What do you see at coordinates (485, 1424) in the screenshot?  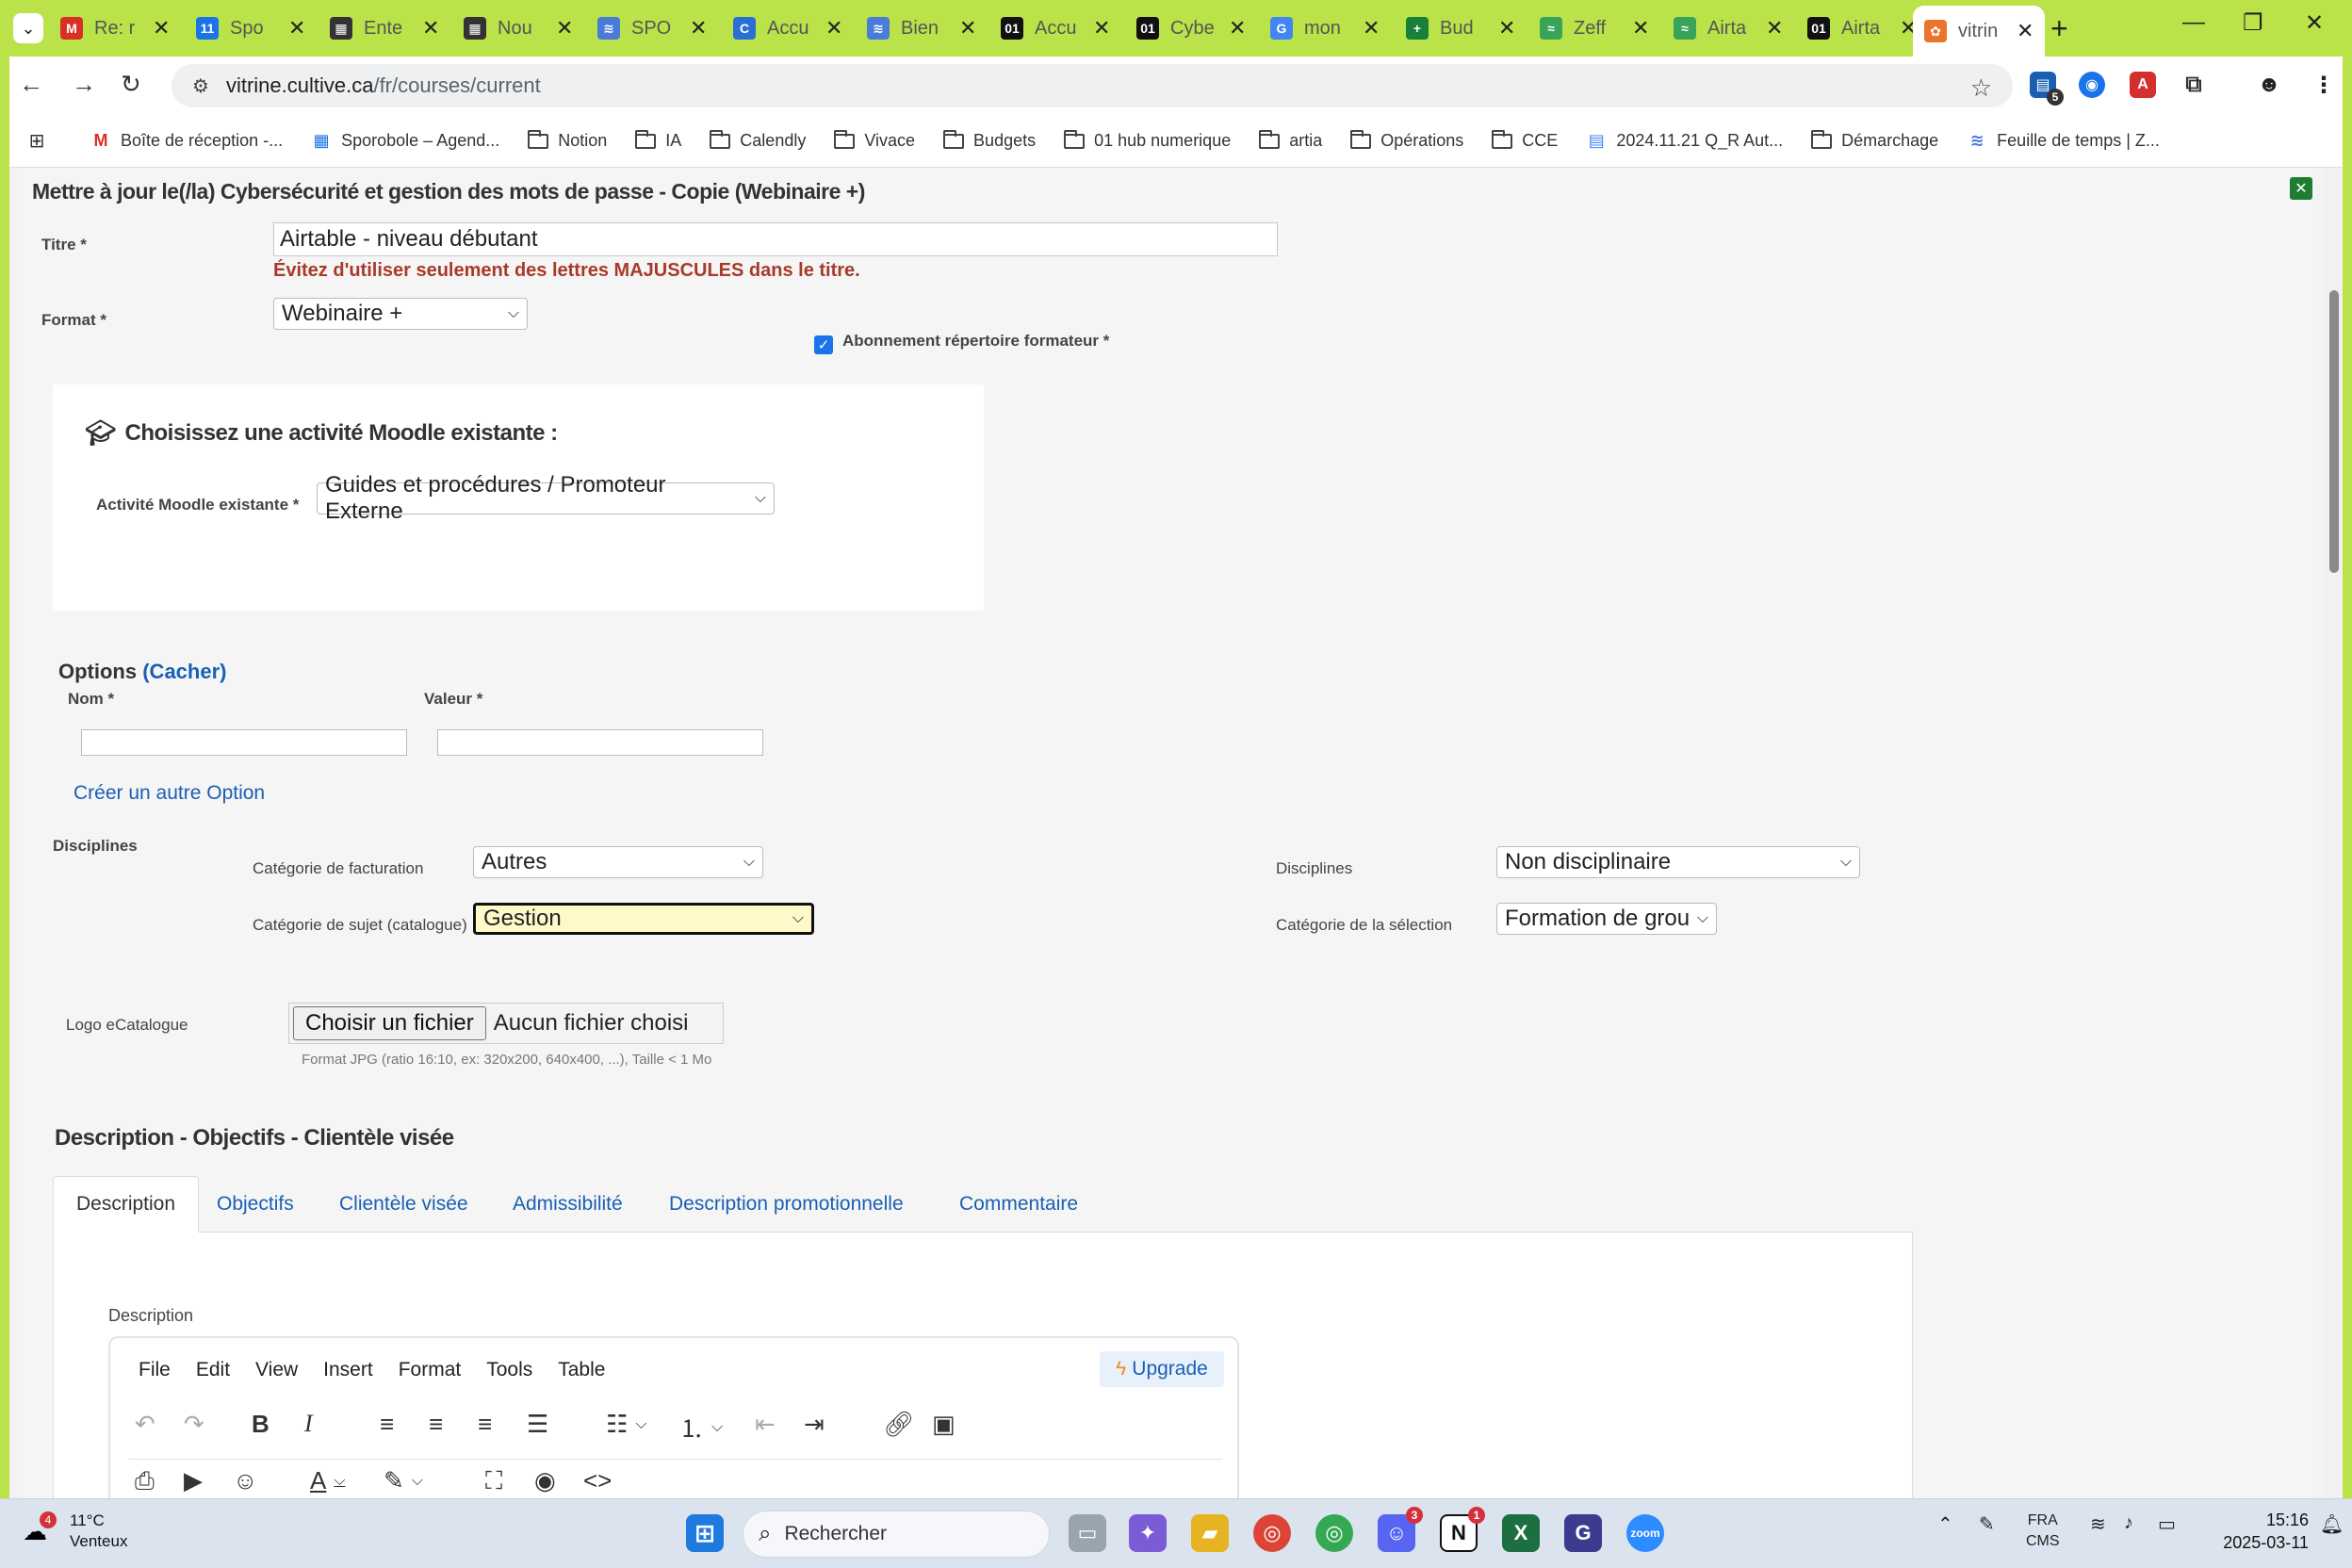 I see `align-right-icon: ≡` at bounding box center [485, 1424].